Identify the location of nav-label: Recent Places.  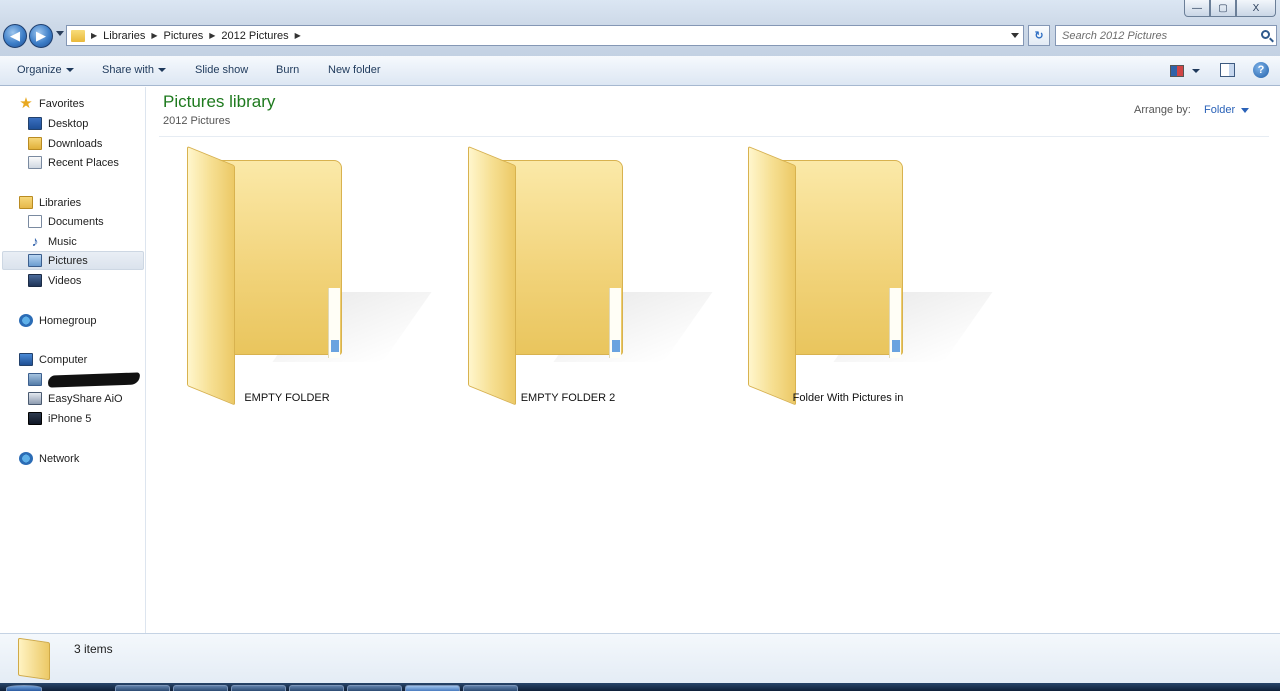
(83, 162).